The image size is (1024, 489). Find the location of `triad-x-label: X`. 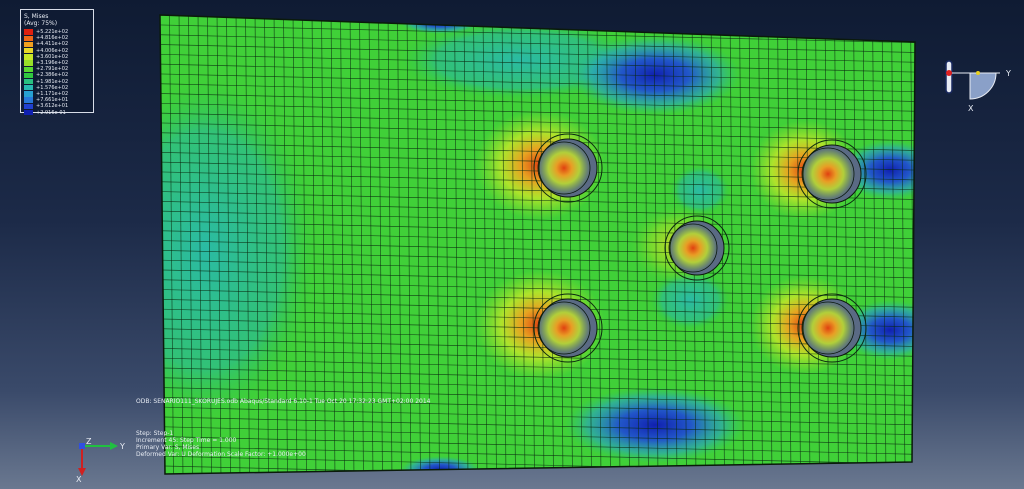

triad-x-label: X is located at coordinates (79, 478).